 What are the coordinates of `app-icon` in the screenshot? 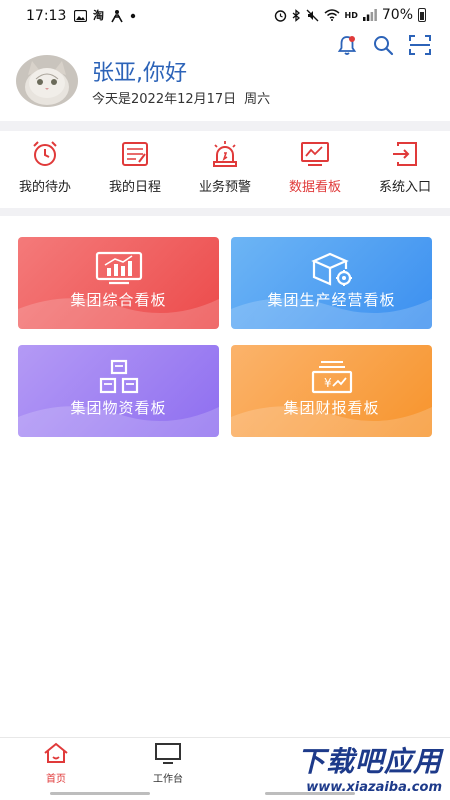 It's located at (117, 16).